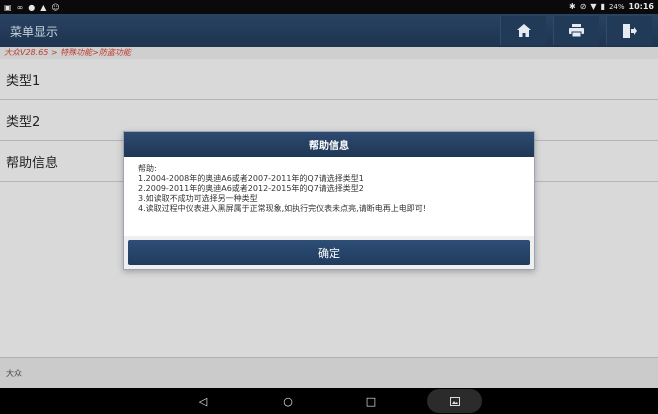 The height and width of the screenshot is (414, 658). I want to click on do-not-disturb-icon: ⊘, so click(583, 6).